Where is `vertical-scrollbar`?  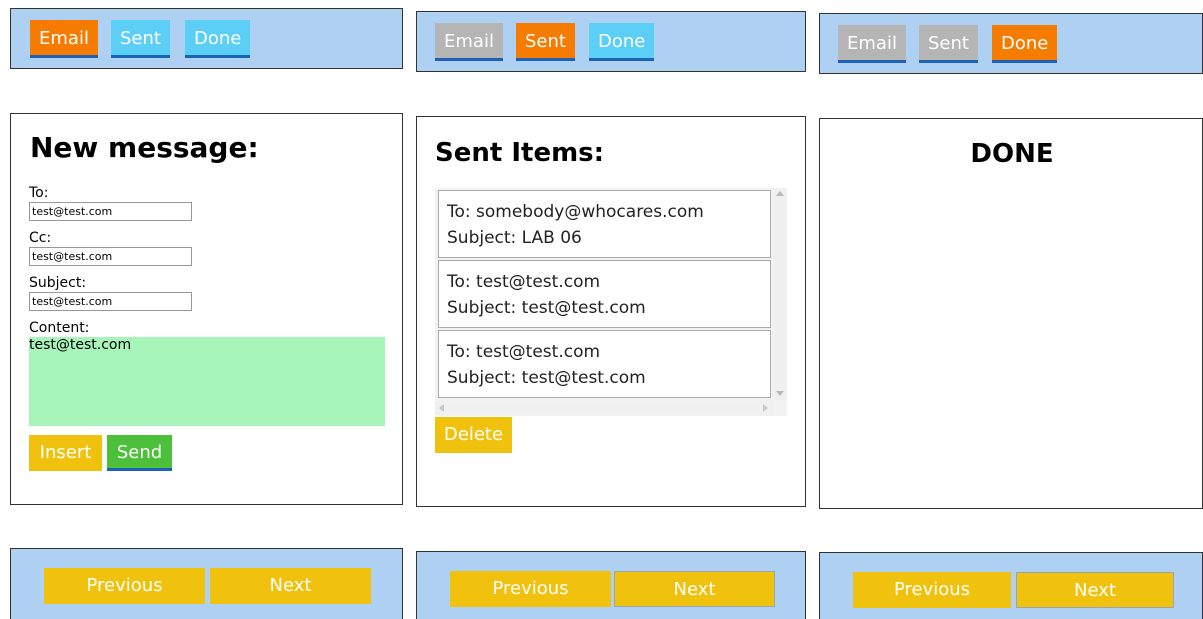 vertical-scrollbar is located at coordinates (780, 294).